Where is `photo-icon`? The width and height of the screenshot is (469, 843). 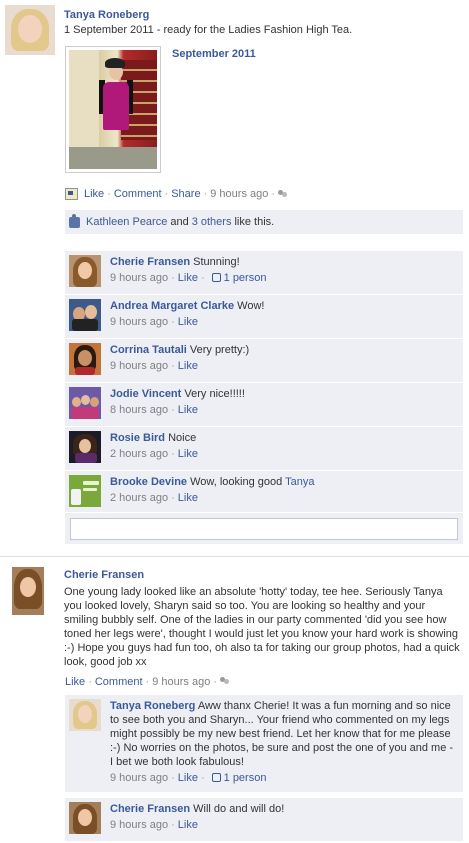 photo-icon is located at coordinates (71, 194).